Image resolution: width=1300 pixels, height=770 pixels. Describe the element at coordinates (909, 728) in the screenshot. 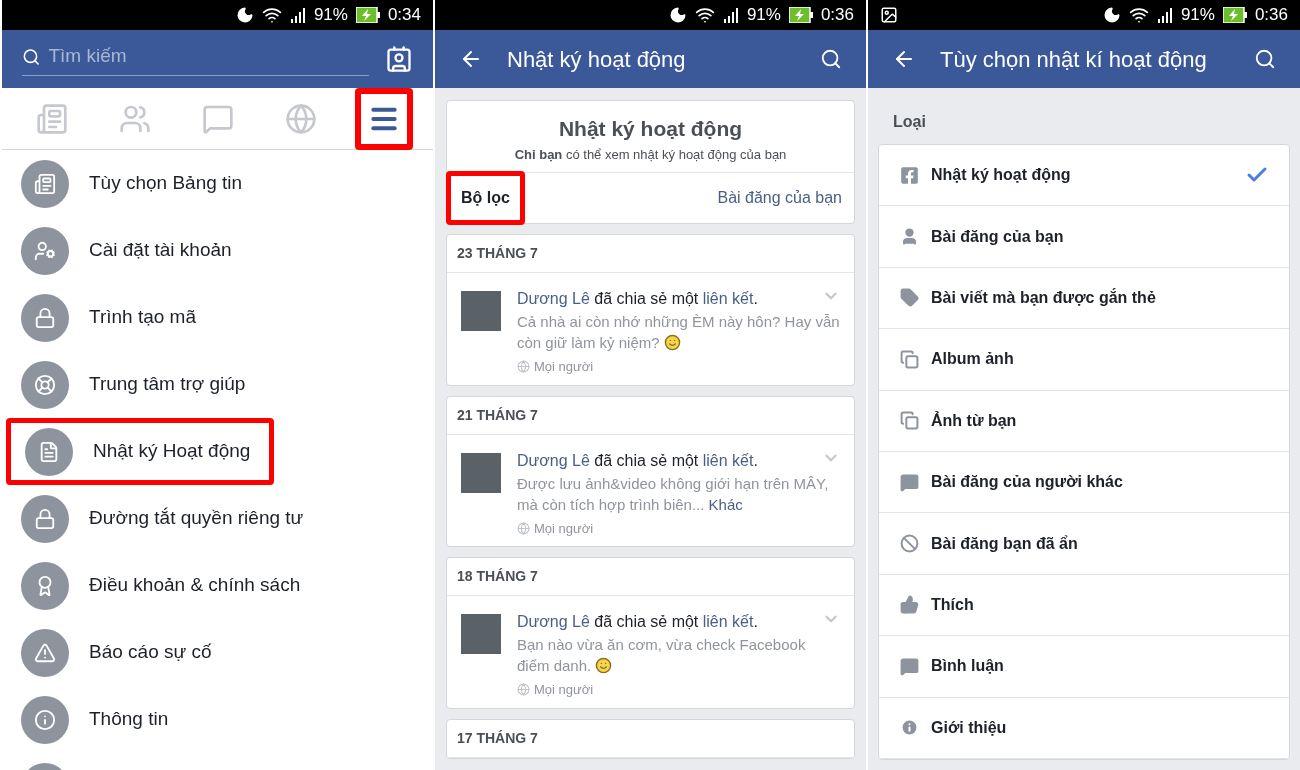

I see `info-icon` at that location.